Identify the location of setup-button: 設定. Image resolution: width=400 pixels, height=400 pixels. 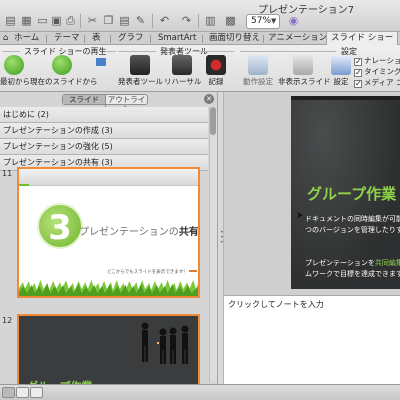
(341, 70).